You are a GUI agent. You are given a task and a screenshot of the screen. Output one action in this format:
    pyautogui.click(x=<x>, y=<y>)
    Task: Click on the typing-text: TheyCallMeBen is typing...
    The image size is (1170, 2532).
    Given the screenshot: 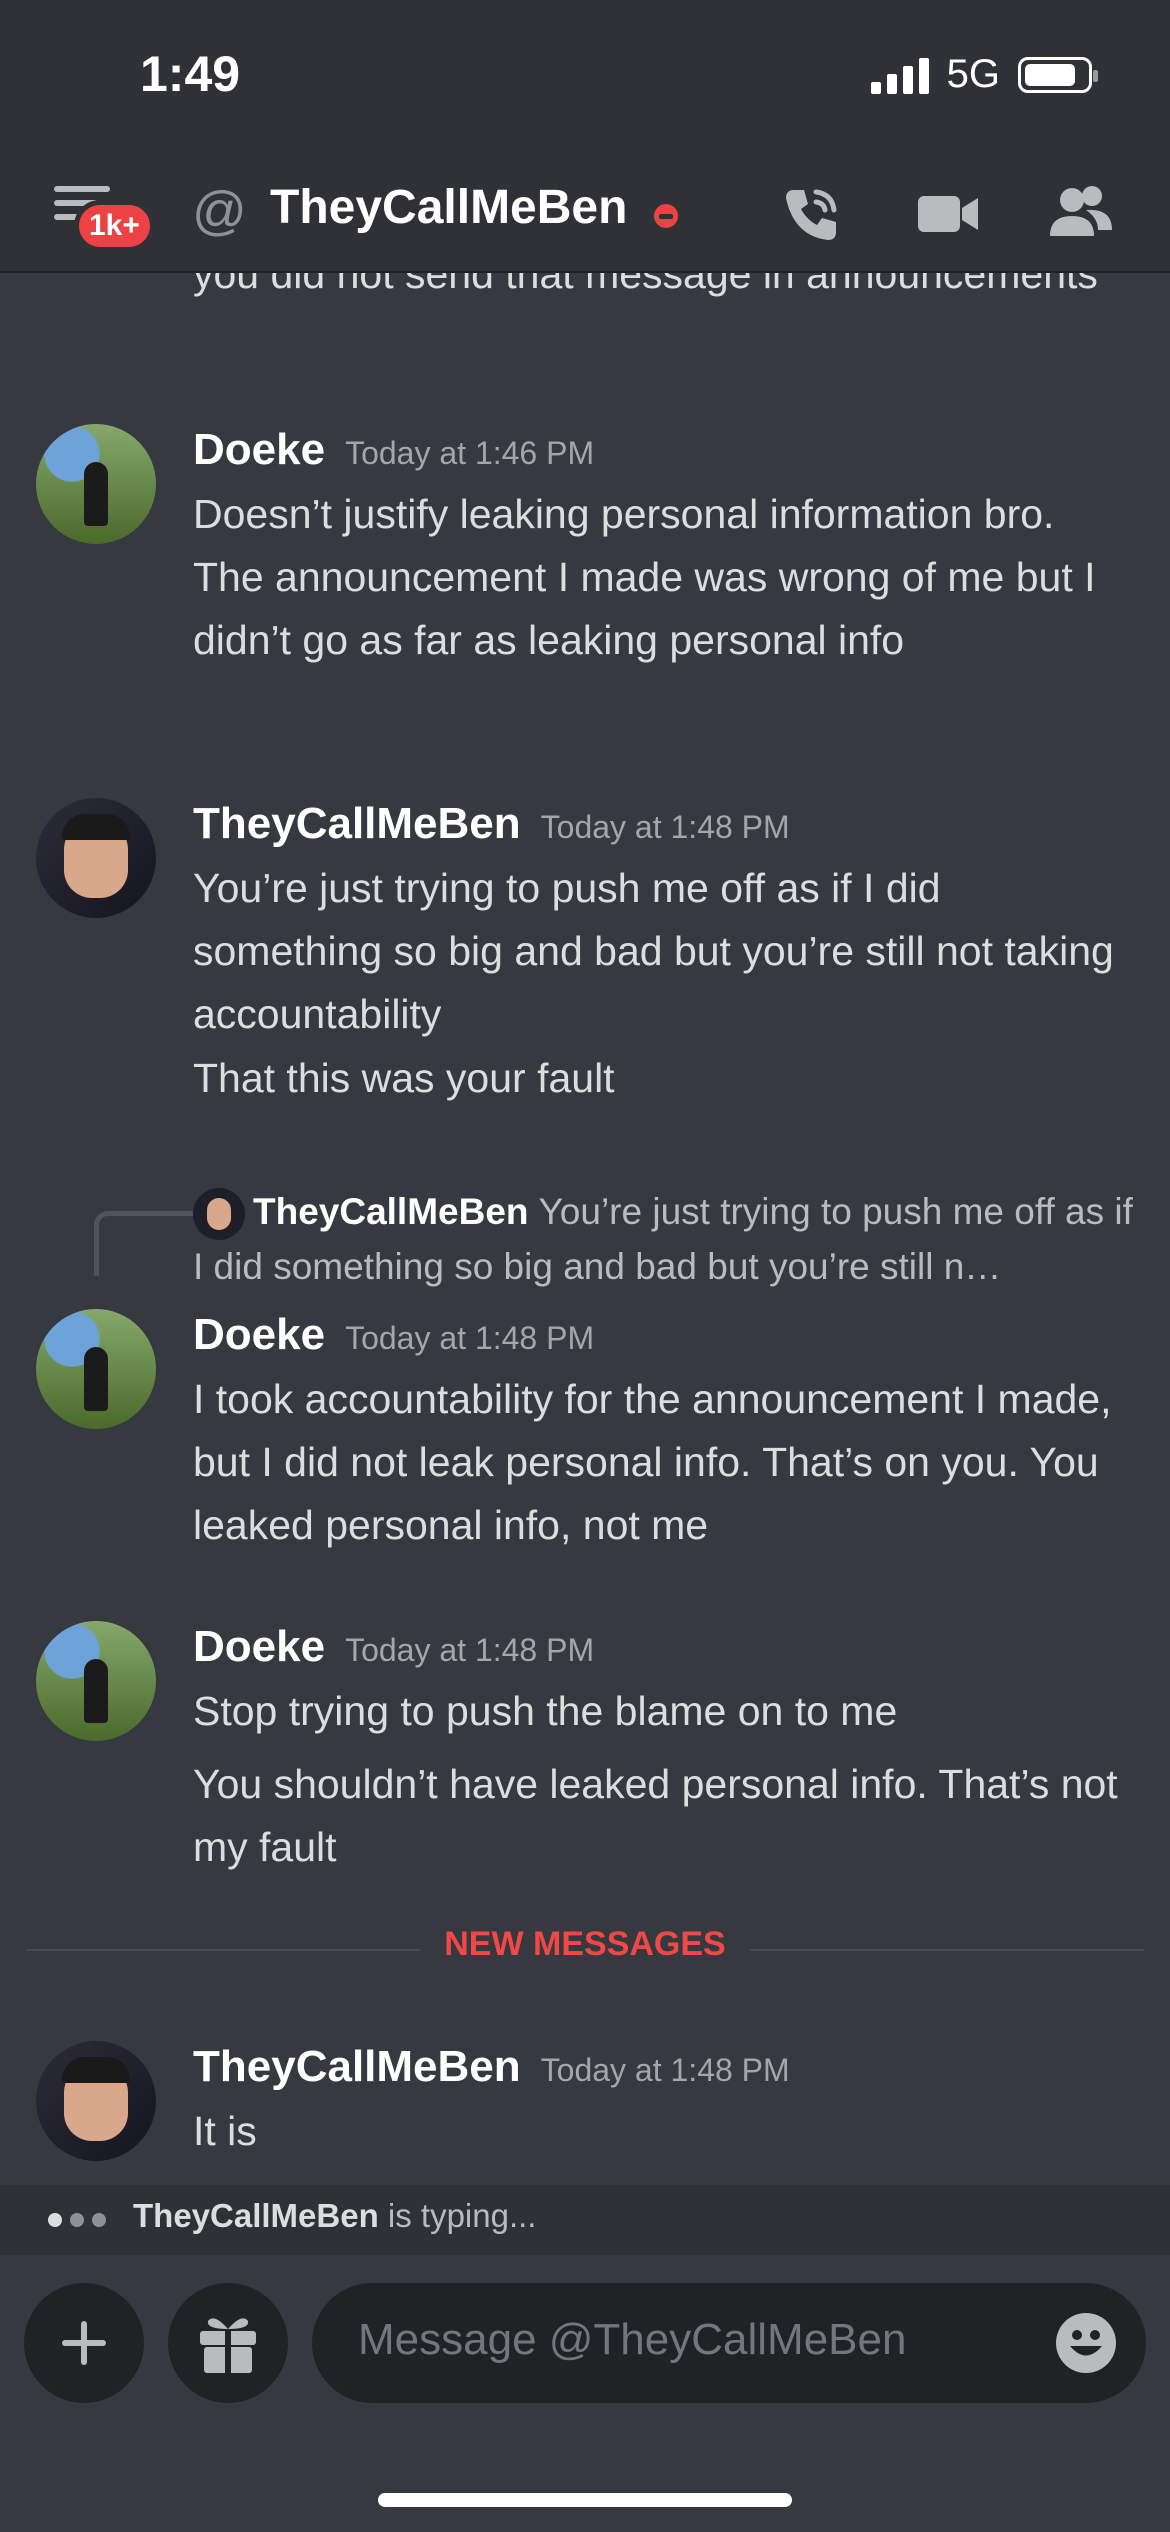 What is the action you would take?
    pyautogui.click(x=335, y=2215)
    